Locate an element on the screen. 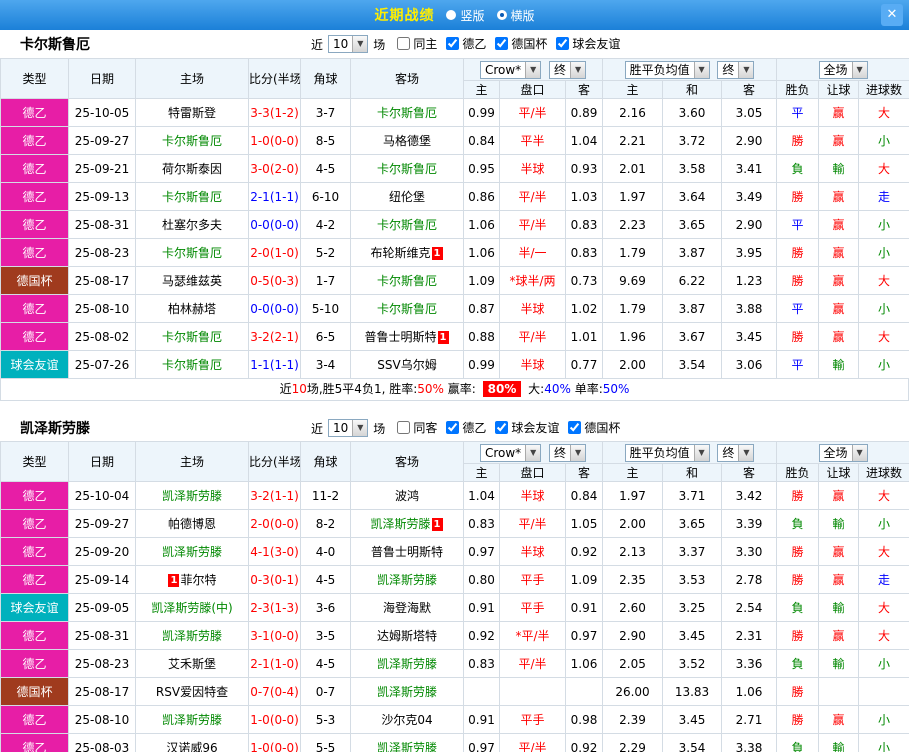 The width and height of the screenshot is (909, 752). score-cell: 0-3(0-1) is located at coordinates (274, 579).